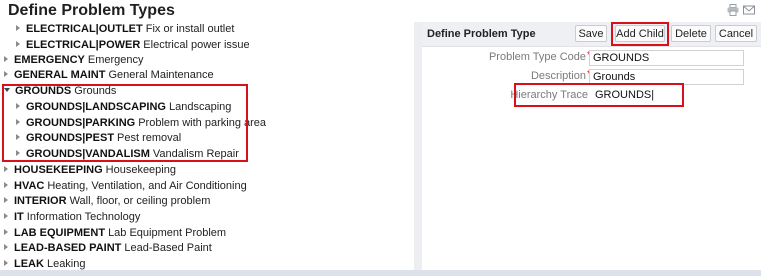 This screenshot has width=761, height=276. What do you see at coordinates (736, 33) in the screenshot?
I see `cancel-button: Cancel` at bounding box center [736, 33].